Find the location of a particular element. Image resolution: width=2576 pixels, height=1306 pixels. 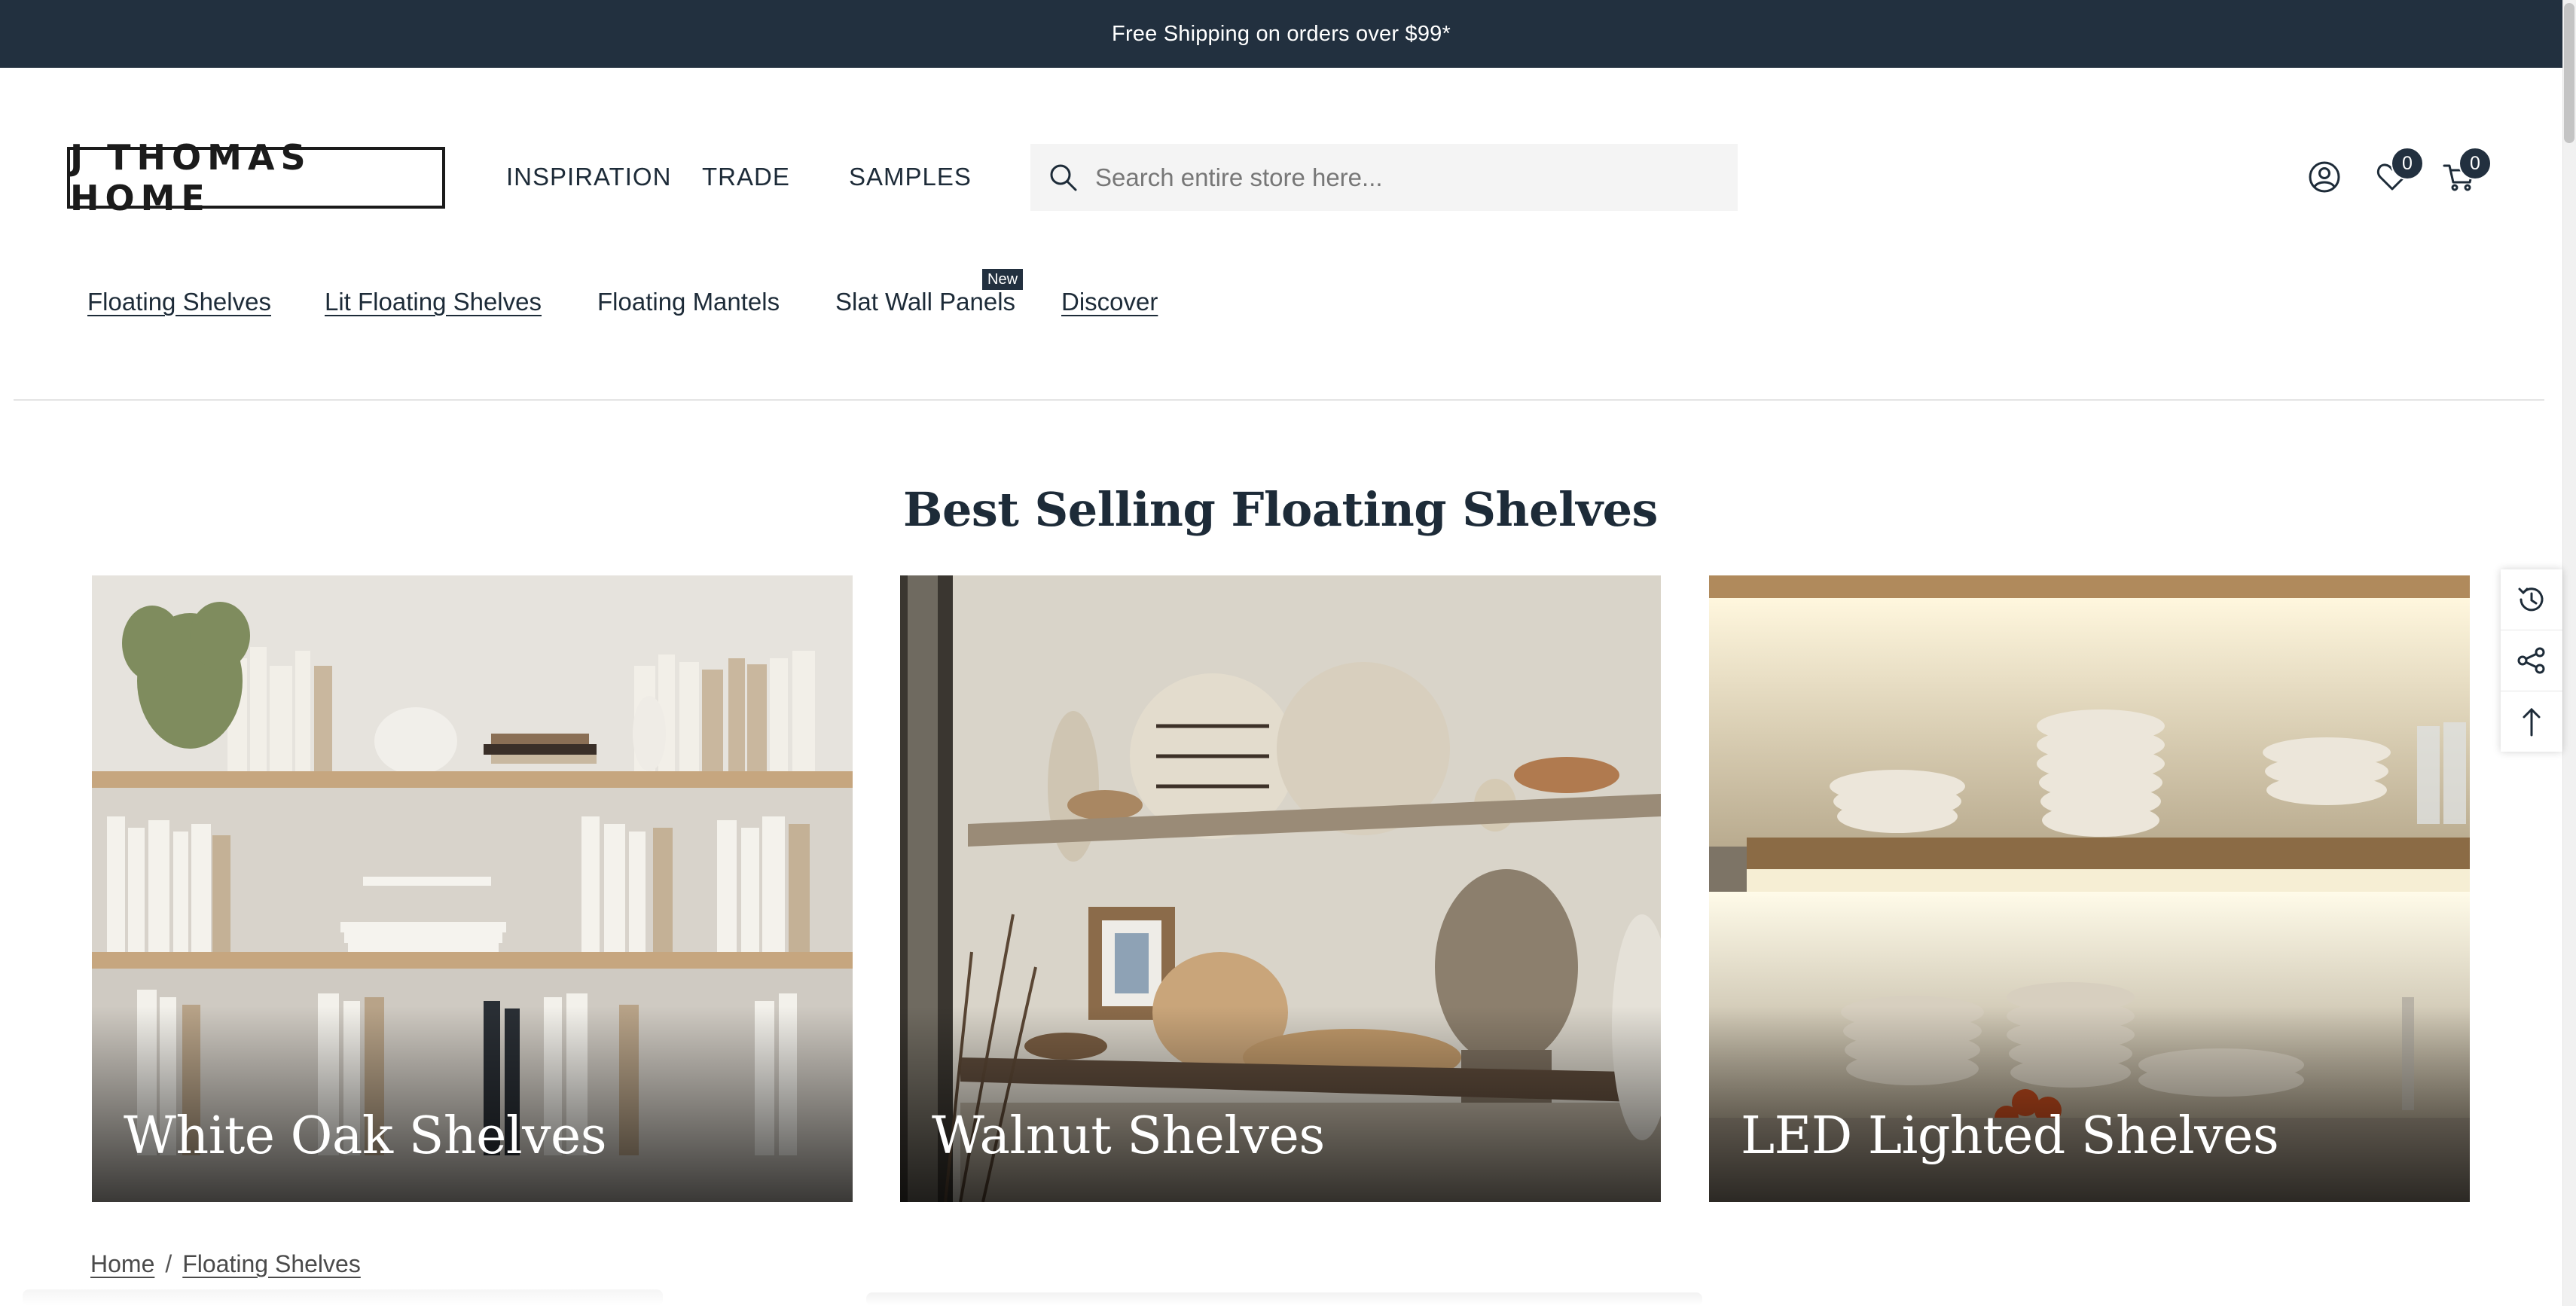

cart-count-badge: 0 is located at coordinates (2475, 163).